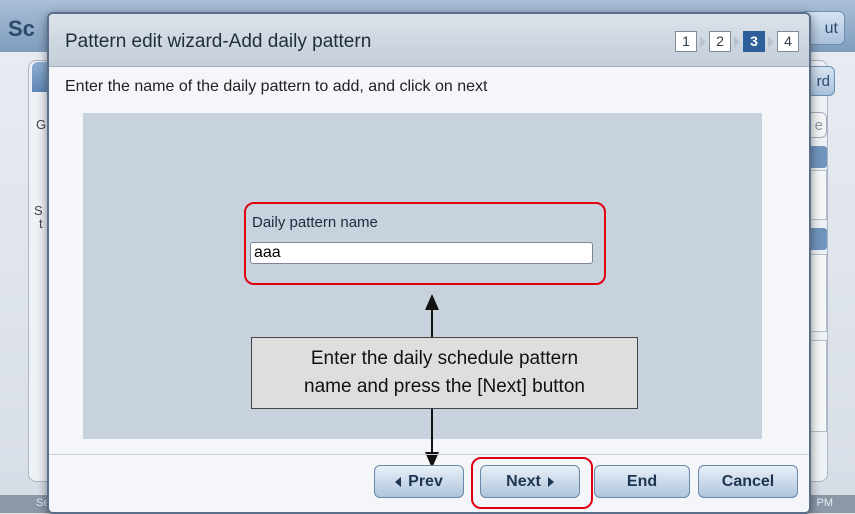 The height and width of the screenshot is (514, 855). I want to click on next-button: Next, so click(530, 481).